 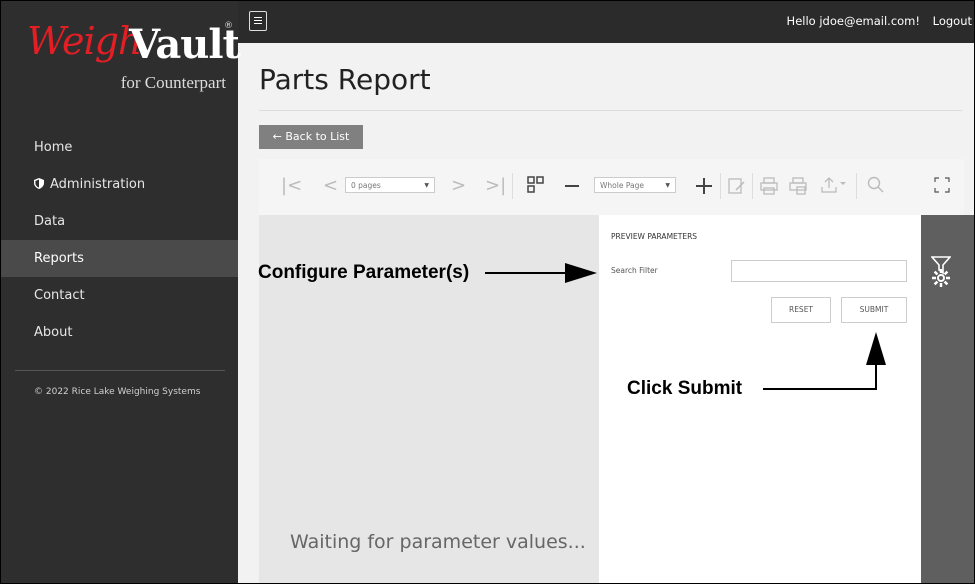 What do you see at coordinates (228, 26) in the screenshot?
I see `logo-registered-mark: ®` at bounding box center [228, 26].